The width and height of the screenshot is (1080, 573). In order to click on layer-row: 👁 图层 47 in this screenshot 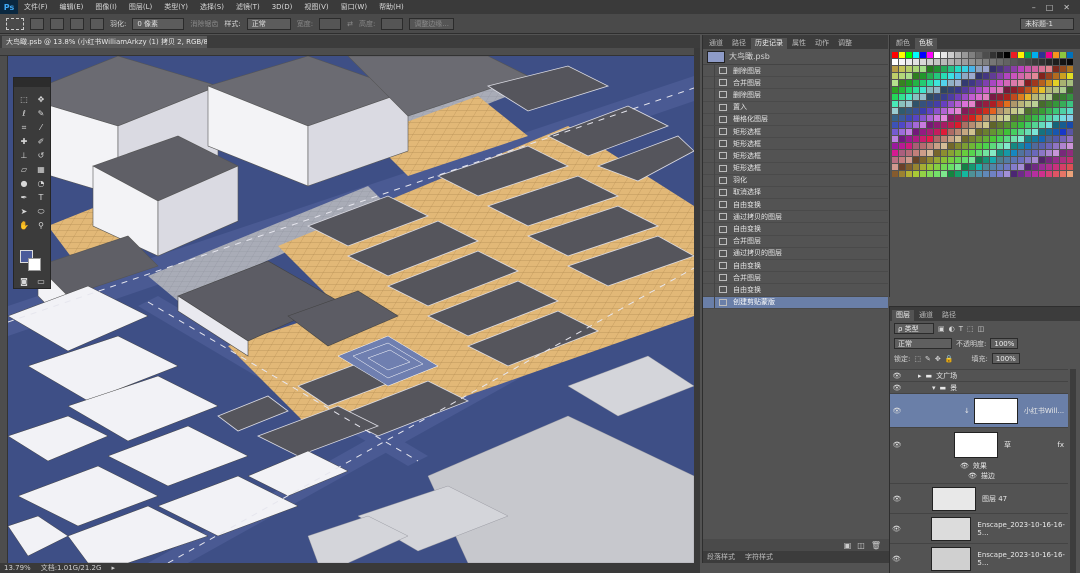, I will do `click(979, 498)`.